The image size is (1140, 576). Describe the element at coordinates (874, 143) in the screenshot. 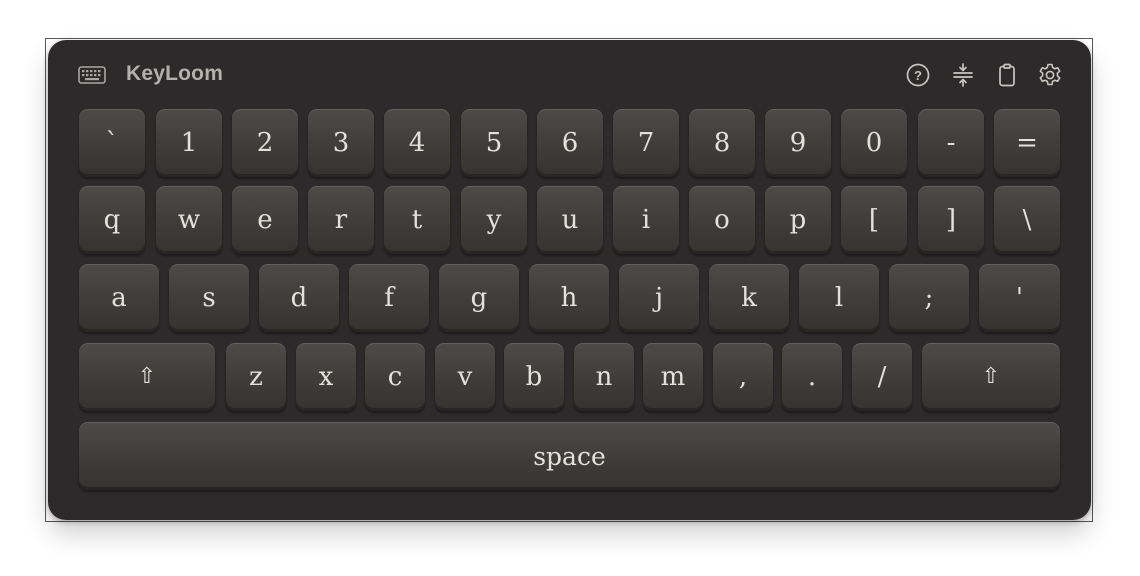

I see `key-0: 0` at that location.